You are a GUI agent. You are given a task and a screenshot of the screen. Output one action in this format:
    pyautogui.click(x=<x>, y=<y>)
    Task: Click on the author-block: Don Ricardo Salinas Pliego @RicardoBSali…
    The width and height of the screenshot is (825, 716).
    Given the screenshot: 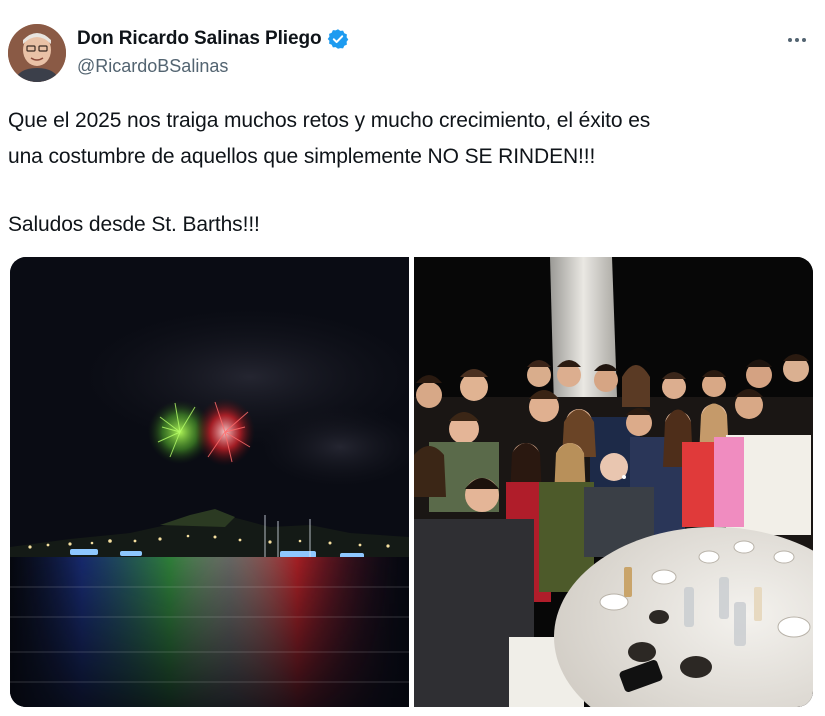 What is the action you would take?
    pyautogui.click(x=213, y=52)
    